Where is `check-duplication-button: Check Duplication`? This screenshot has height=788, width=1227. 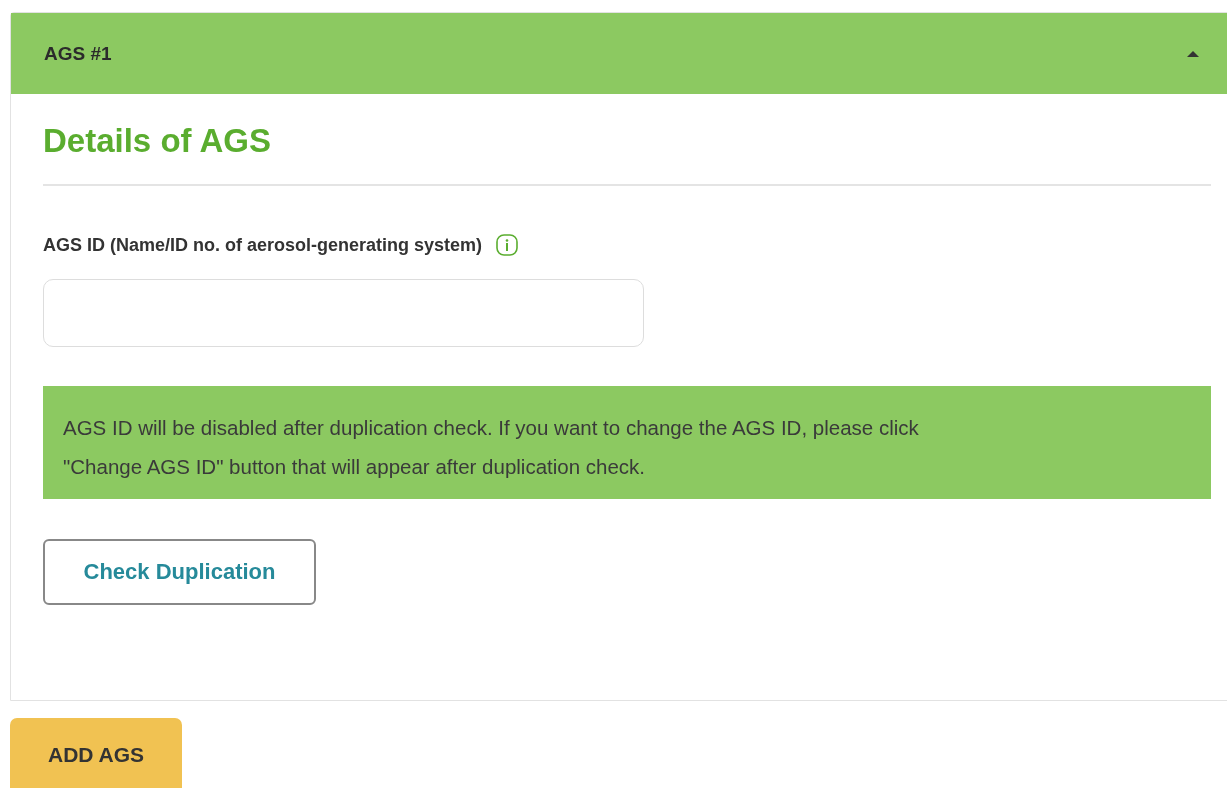
check-duplication-button: Check Duplication is located at coordinates (179, 572).